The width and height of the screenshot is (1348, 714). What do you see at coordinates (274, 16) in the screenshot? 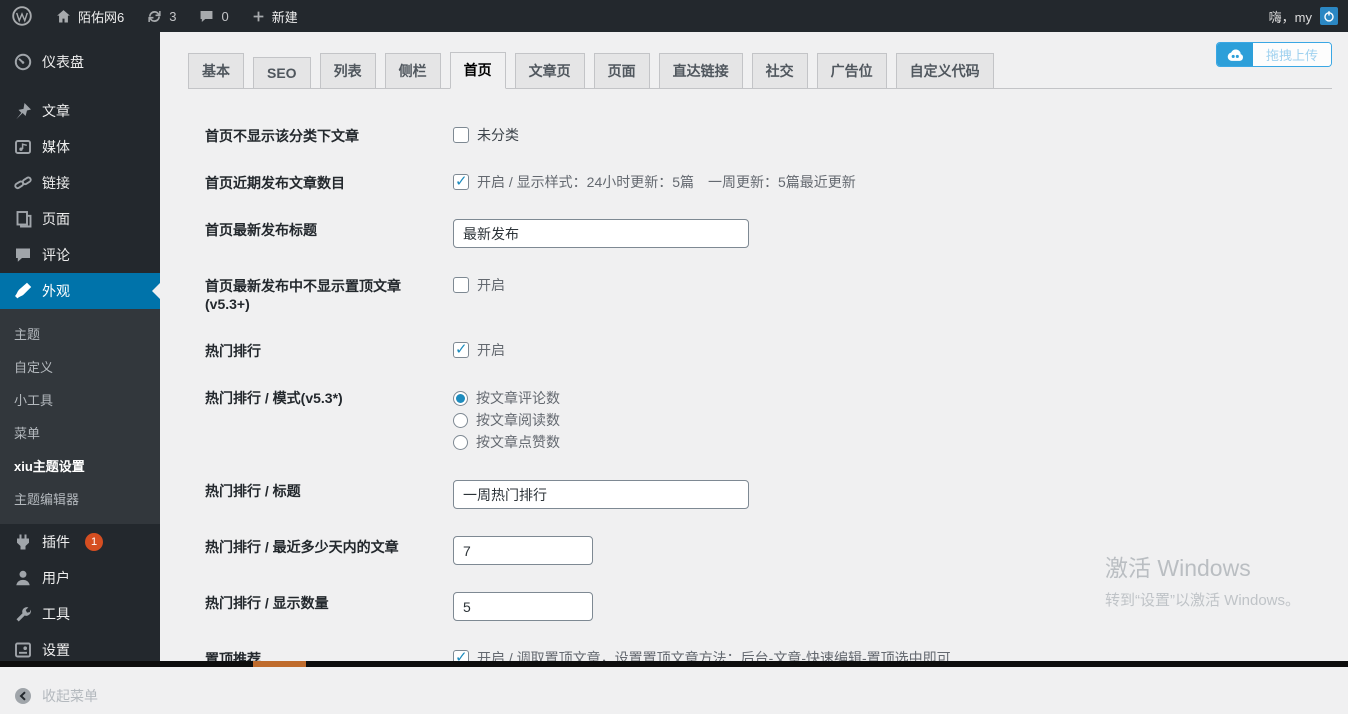
I see `adminbar-item-new-content: 新建` at bounding box center [274, 16].